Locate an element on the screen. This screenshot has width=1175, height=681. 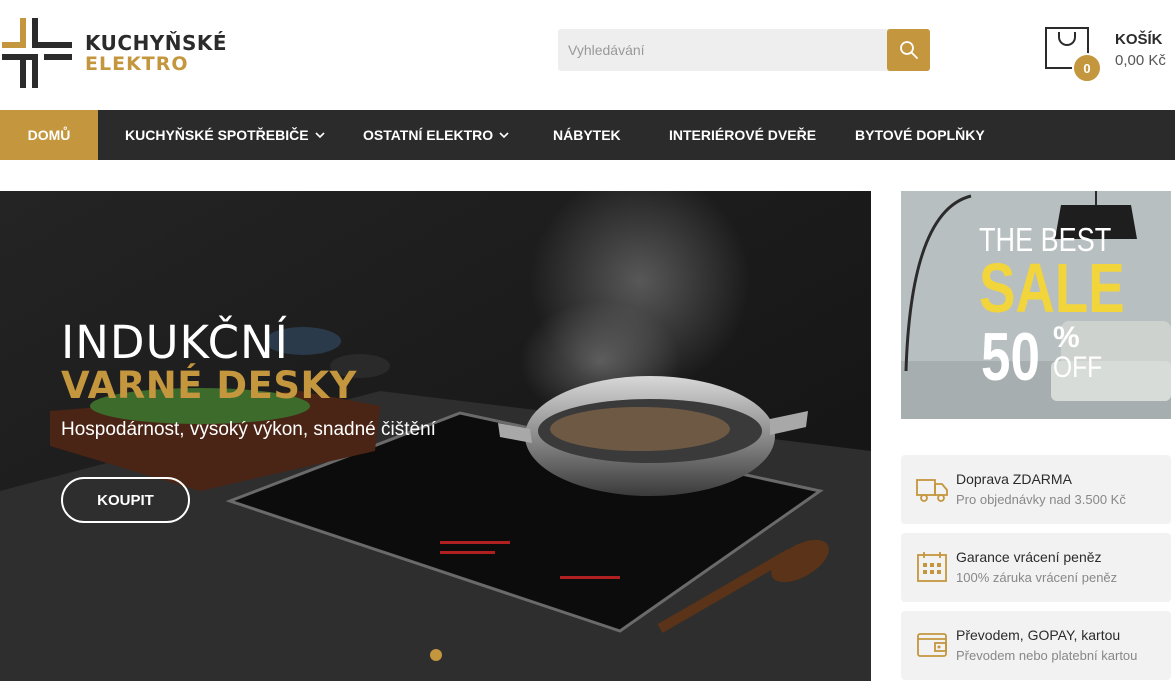
nav-item-home: DOMŮ is located at coordinates (49, 135).